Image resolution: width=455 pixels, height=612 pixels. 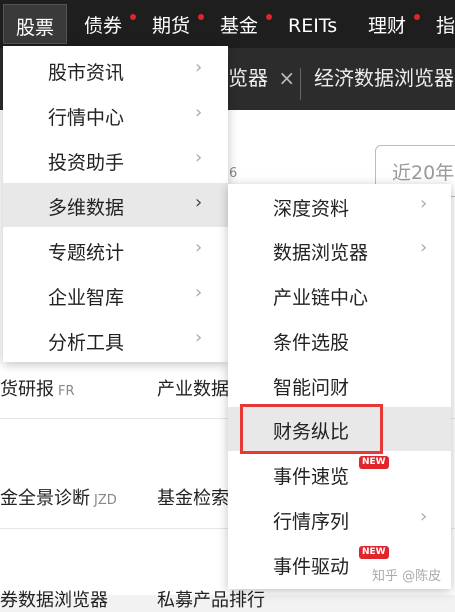 I want to click on nav-index: 指, so click(x=445, y=24).